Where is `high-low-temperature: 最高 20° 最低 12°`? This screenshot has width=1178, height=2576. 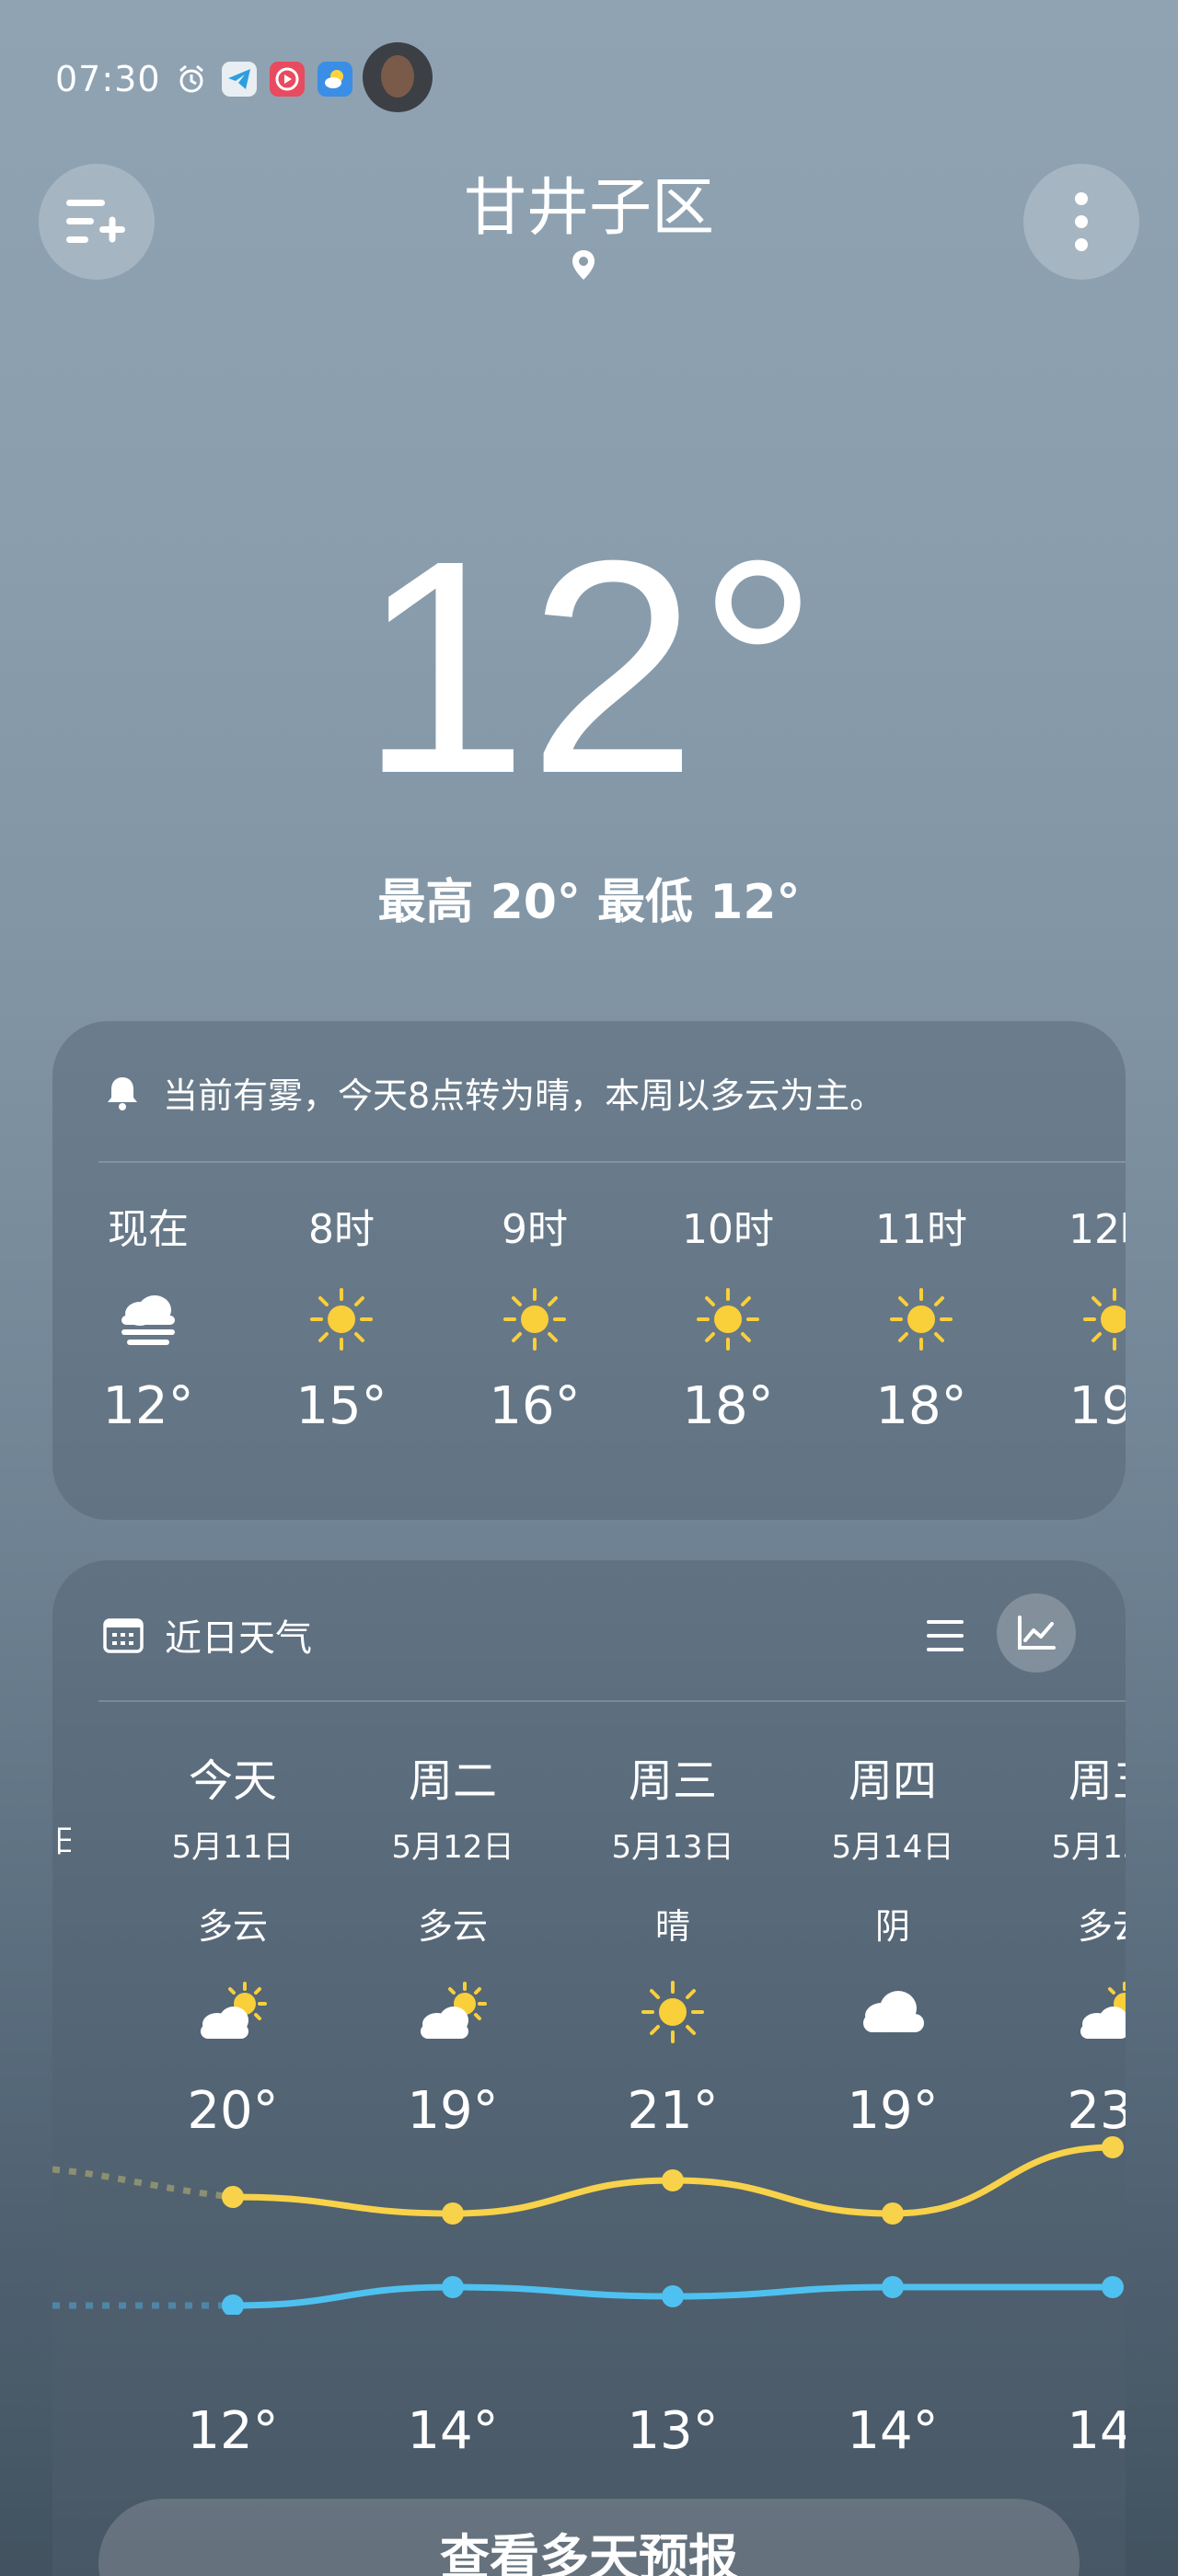 high-low-temperature: 最高 20° 最低 12° is located at coordinates (589, 902).